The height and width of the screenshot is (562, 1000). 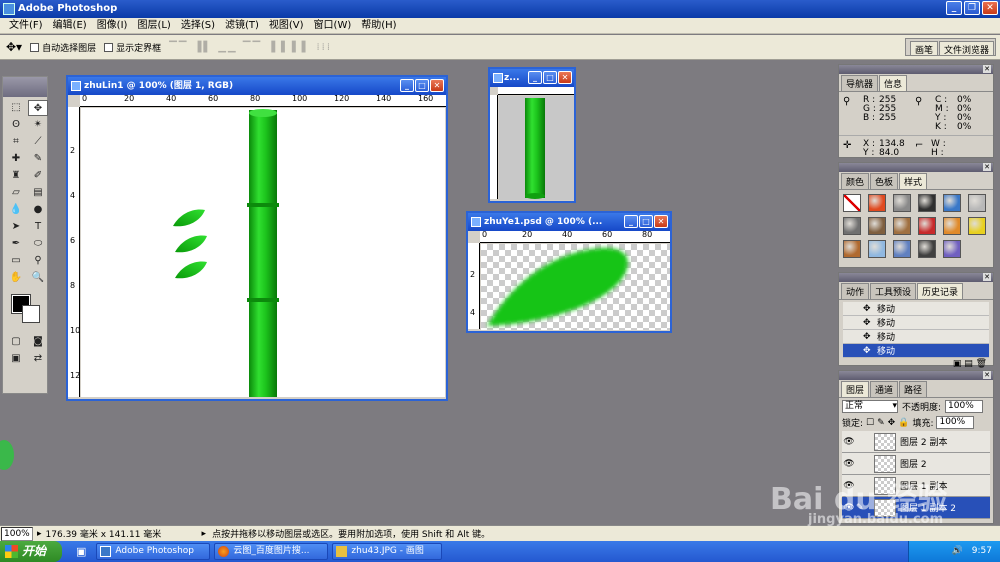 What do you see at coordinates (26, 26) in the screenshot?
I see `menu-file: 文件(F)` at bounding box center [26, 26].